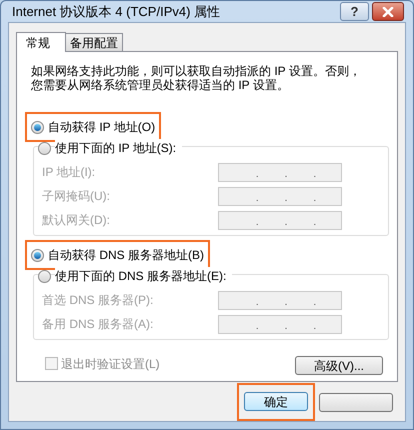 This screenshot has width=414, height=430. I want to click on ok-button: 确定, so click(276, 401).